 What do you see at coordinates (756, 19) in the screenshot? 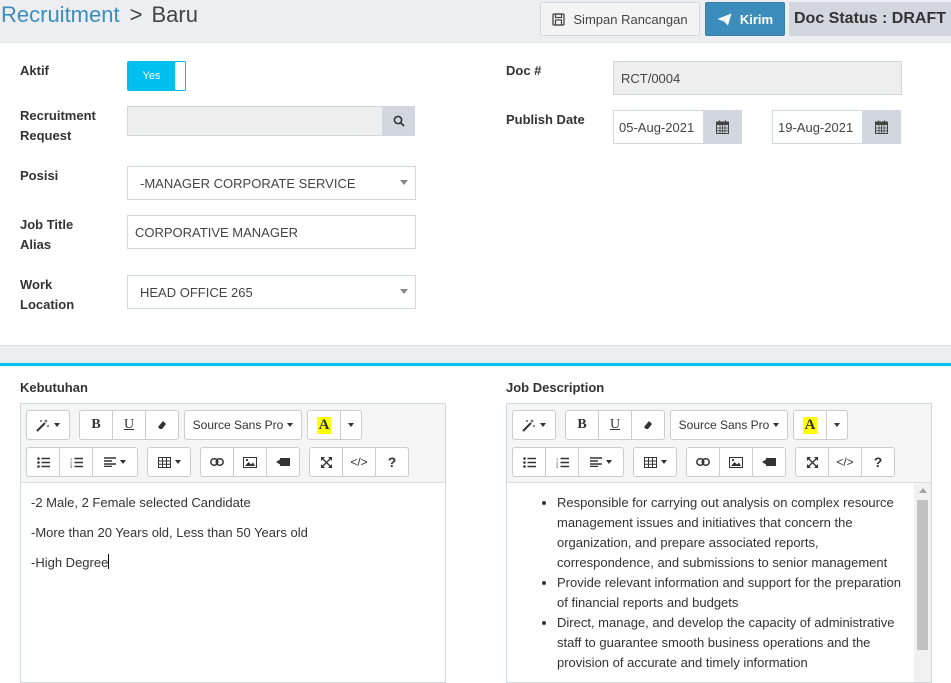
I see `send-label: Kirim` at bounding box center [756, 19].